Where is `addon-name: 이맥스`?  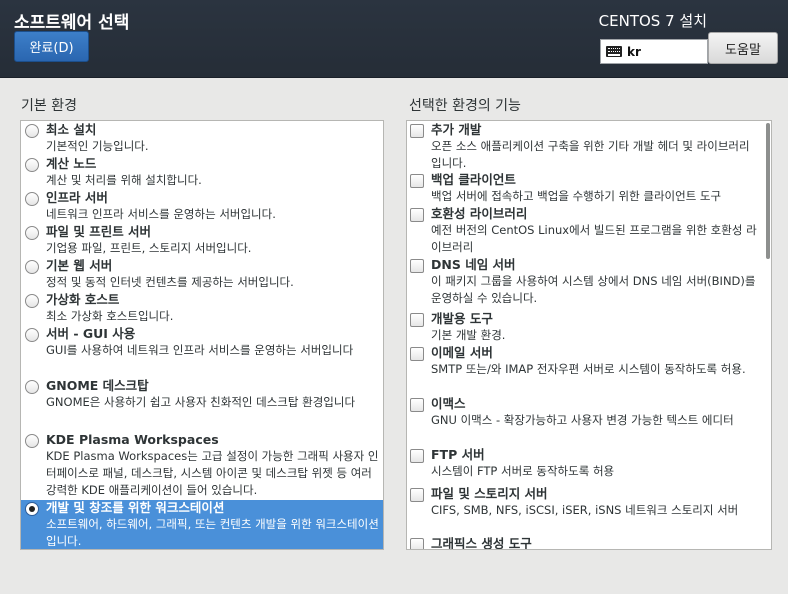
addon-name: 이맥스 is located at coordinates (448, 403).